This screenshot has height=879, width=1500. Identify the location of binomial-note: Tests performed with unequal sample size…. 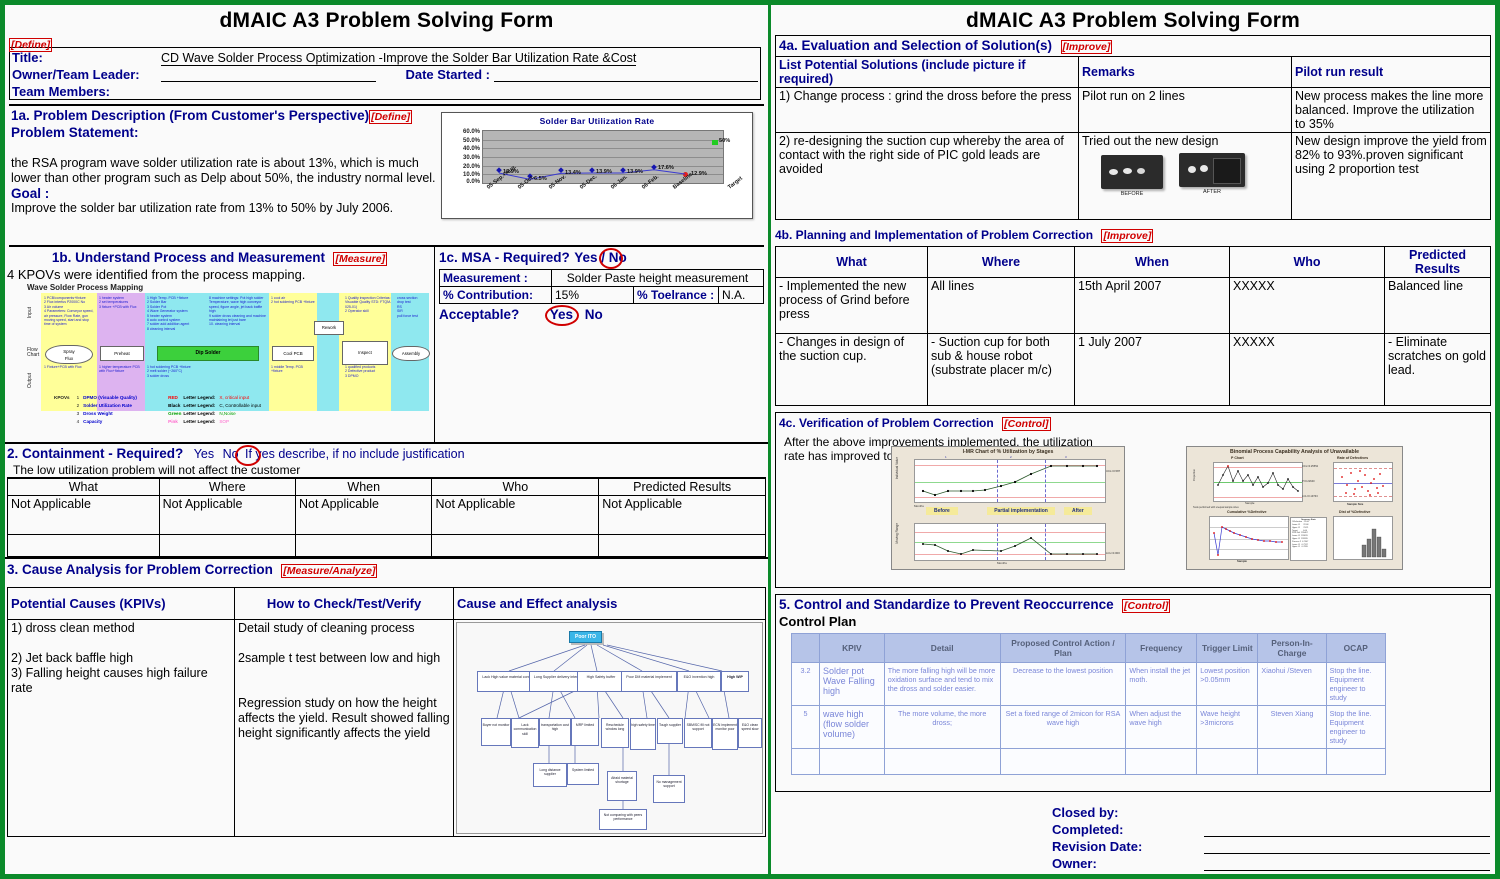
(1216, 507).